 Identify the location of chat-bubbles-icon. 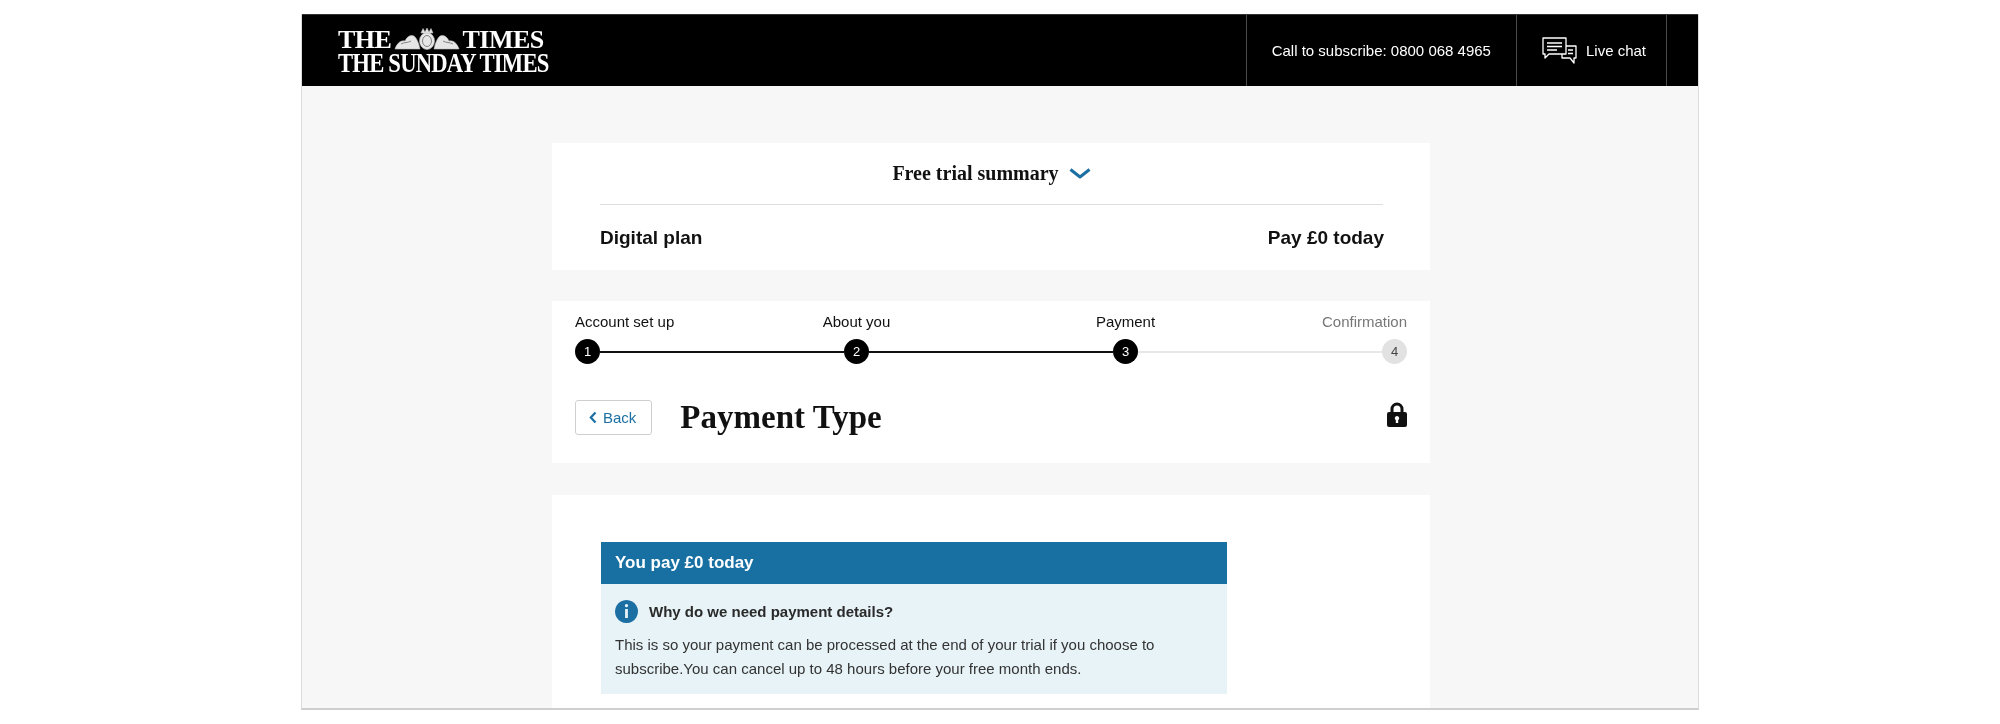
(1559, 50).